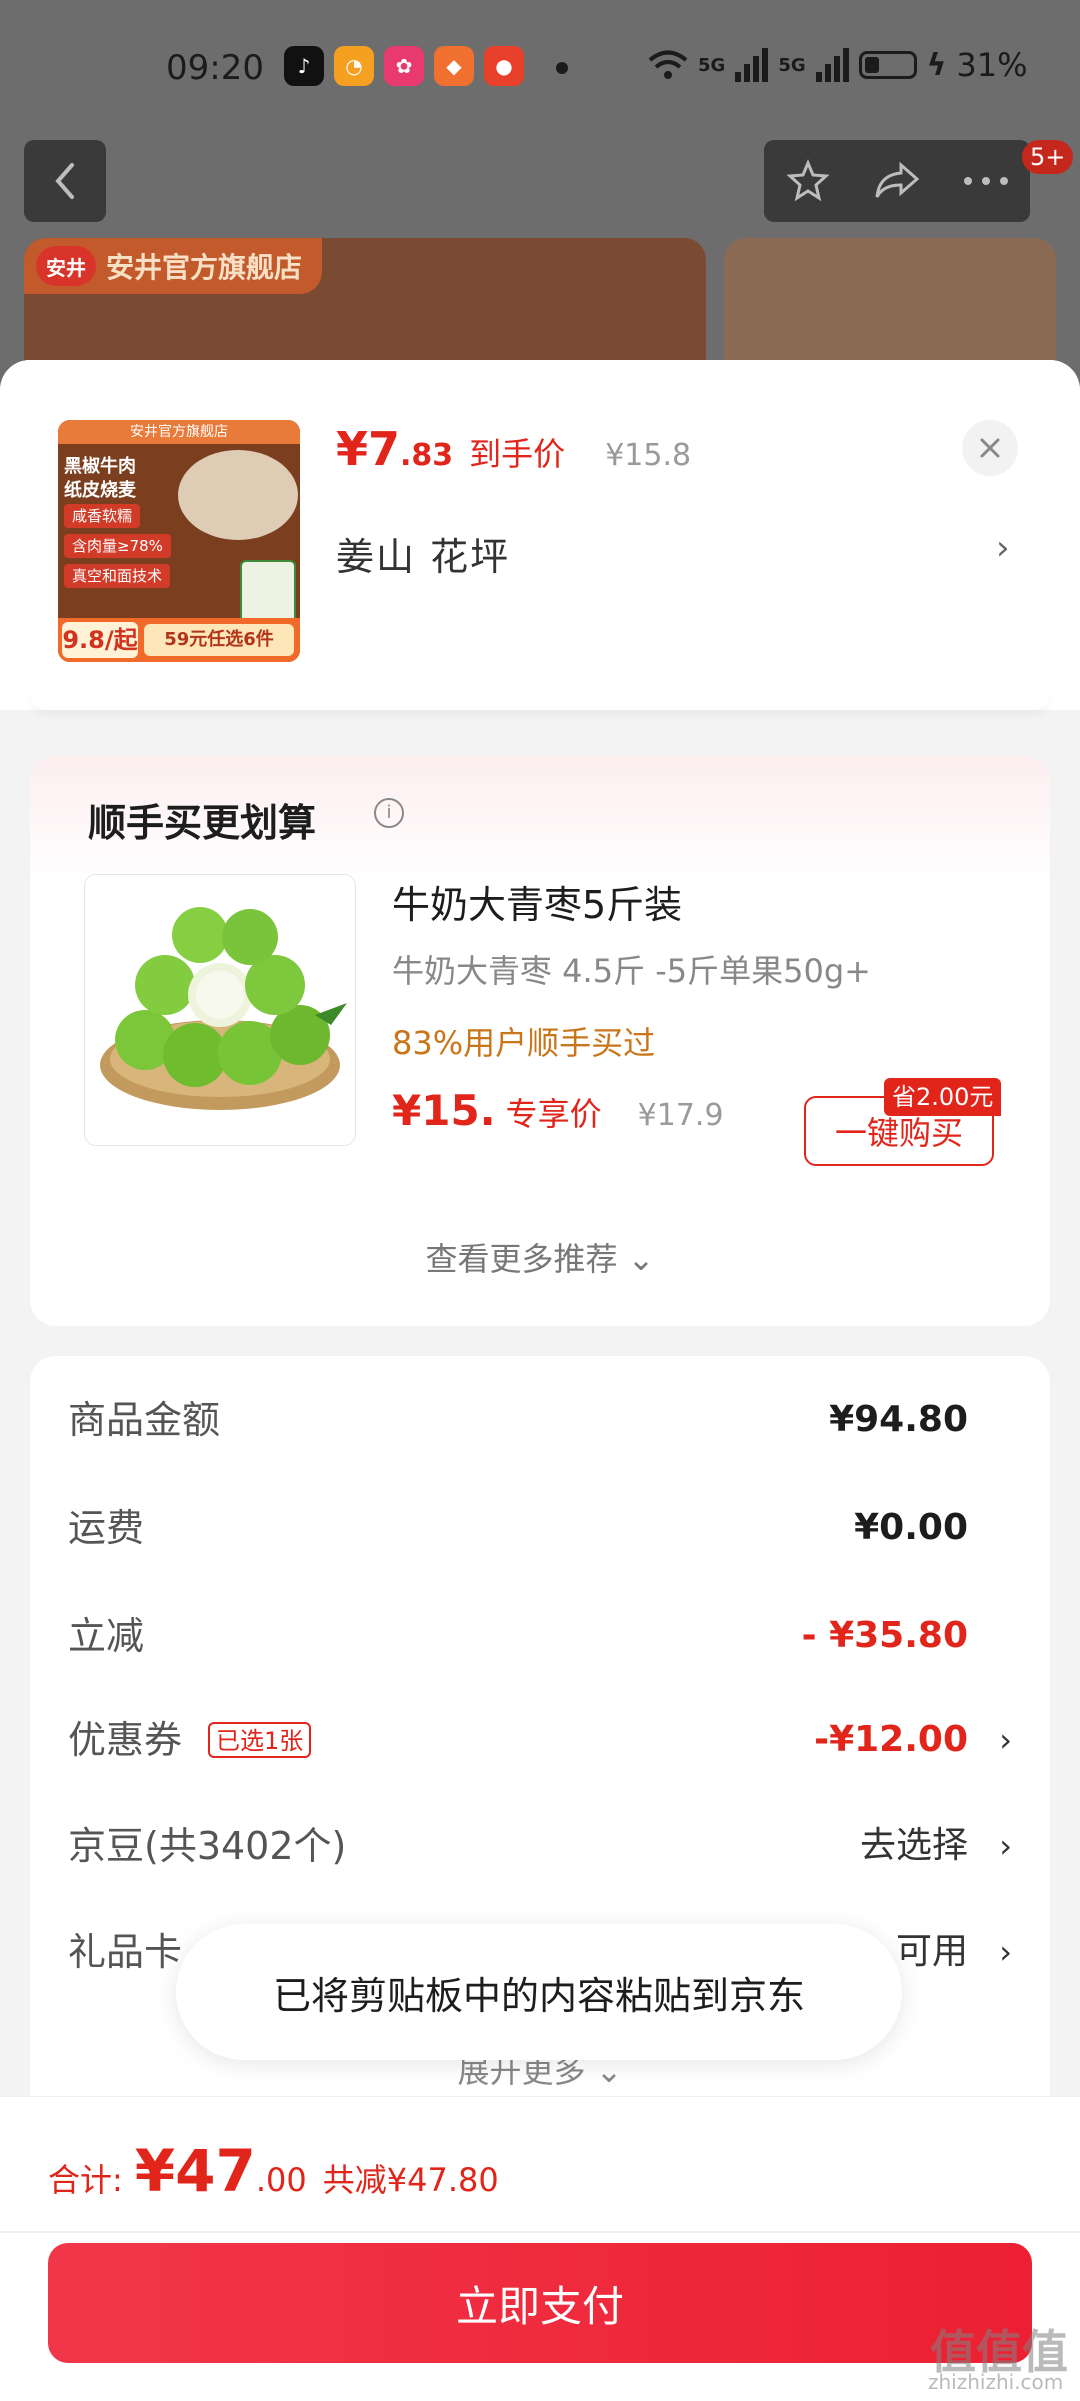  I want to click on recommendation-spec: 牛奶大青枣 4.5斤 -5斤单果50g+, so click(631, 971).